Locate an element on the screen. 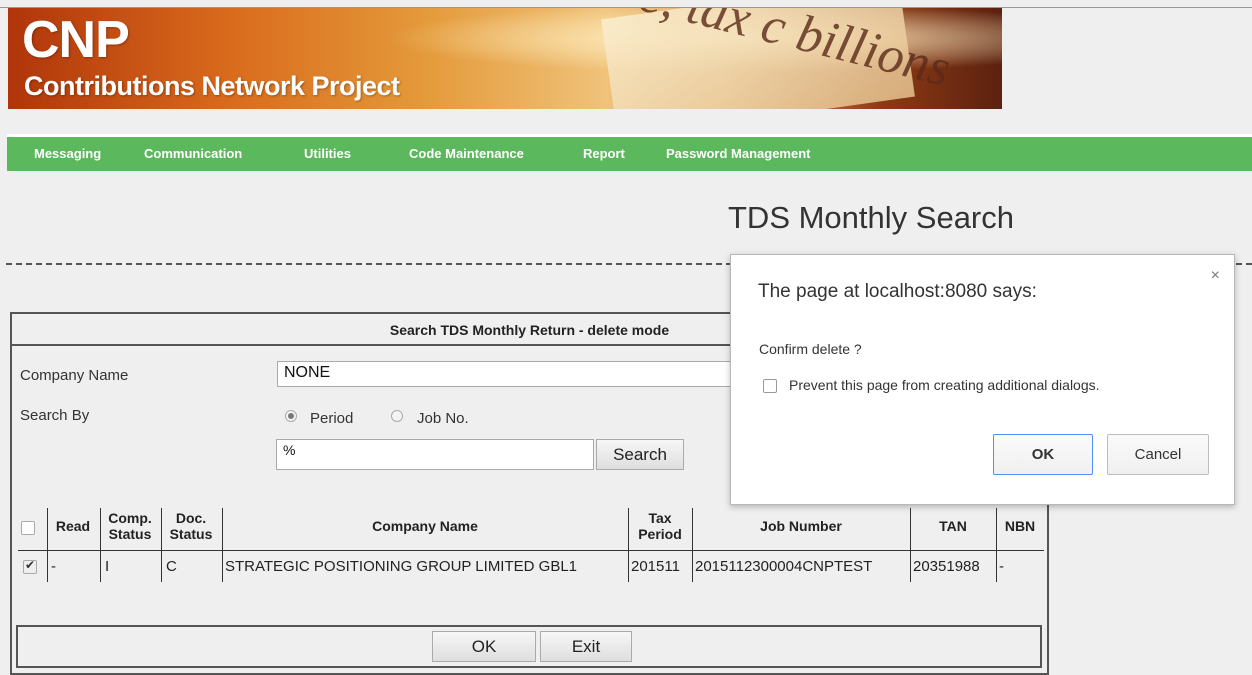 Image resolution: width=1252 pixels, height=675 pixels. dialog-title: The page at localhost:8080 says: is located at coordinates (897, 291).